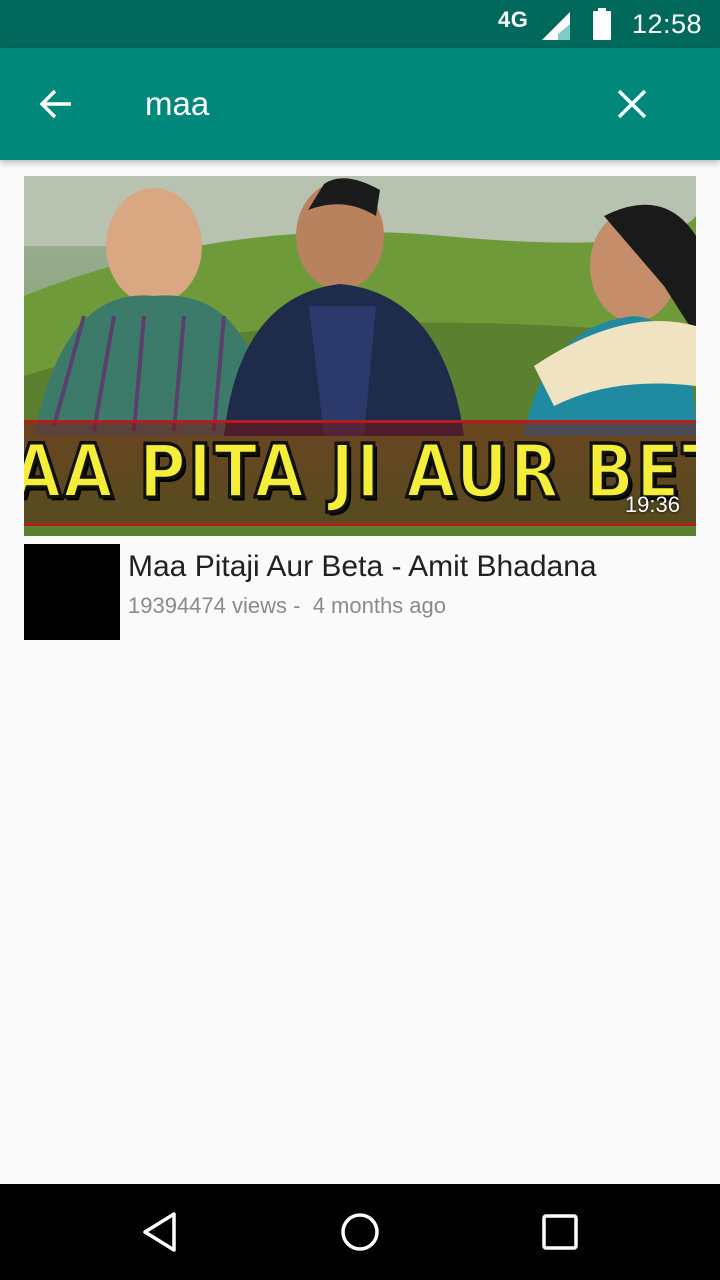 This screenshot has width=720, height=1280. What do you see at coordinates (556, 26) in the screenshot?
I see `signal-icon` at bounding box center [556, 26].